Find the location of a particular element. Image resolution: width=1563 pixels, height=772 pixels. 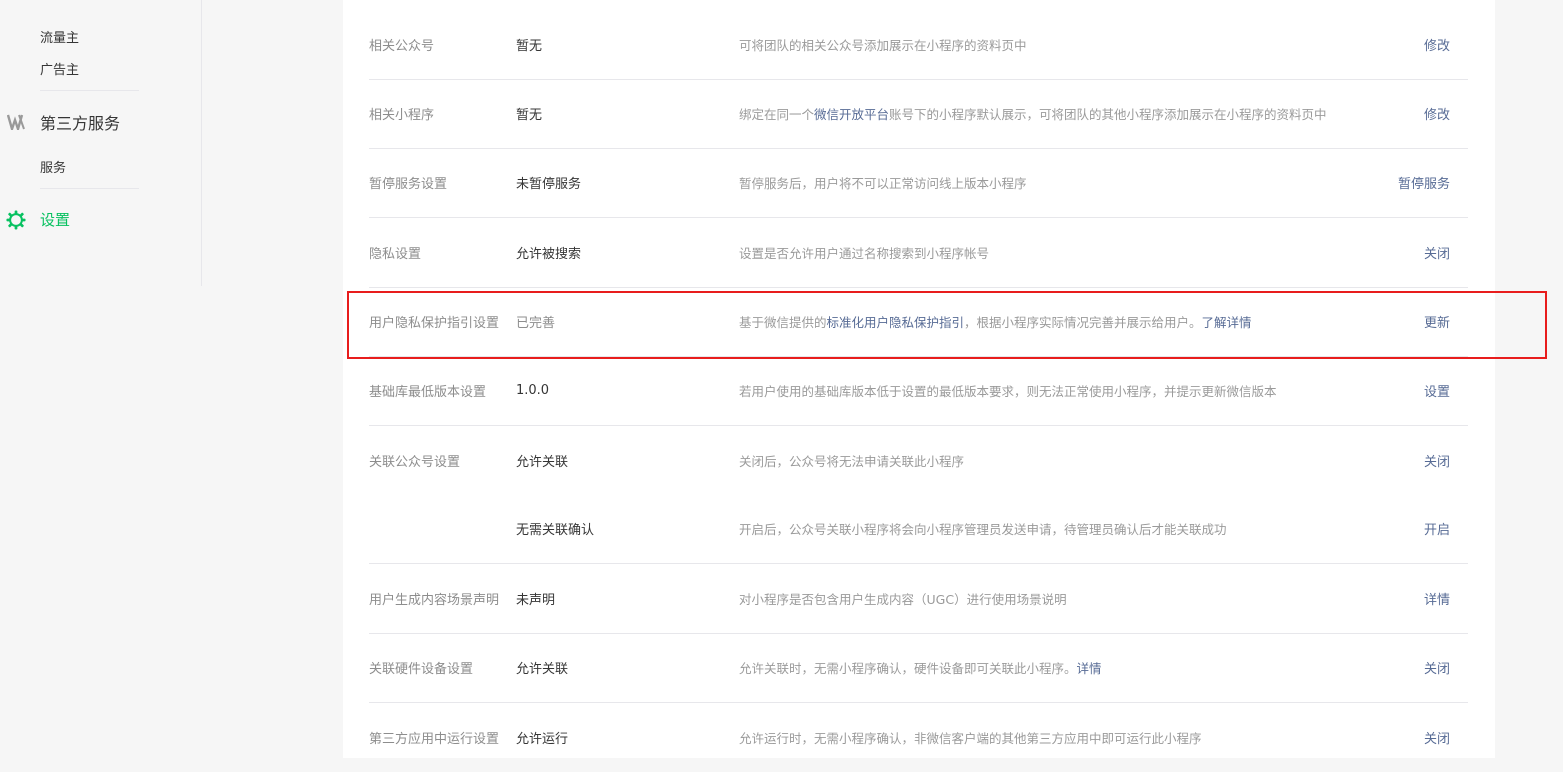

open-platform-link: 微信开放平台 is located at coordinates (851, 113).